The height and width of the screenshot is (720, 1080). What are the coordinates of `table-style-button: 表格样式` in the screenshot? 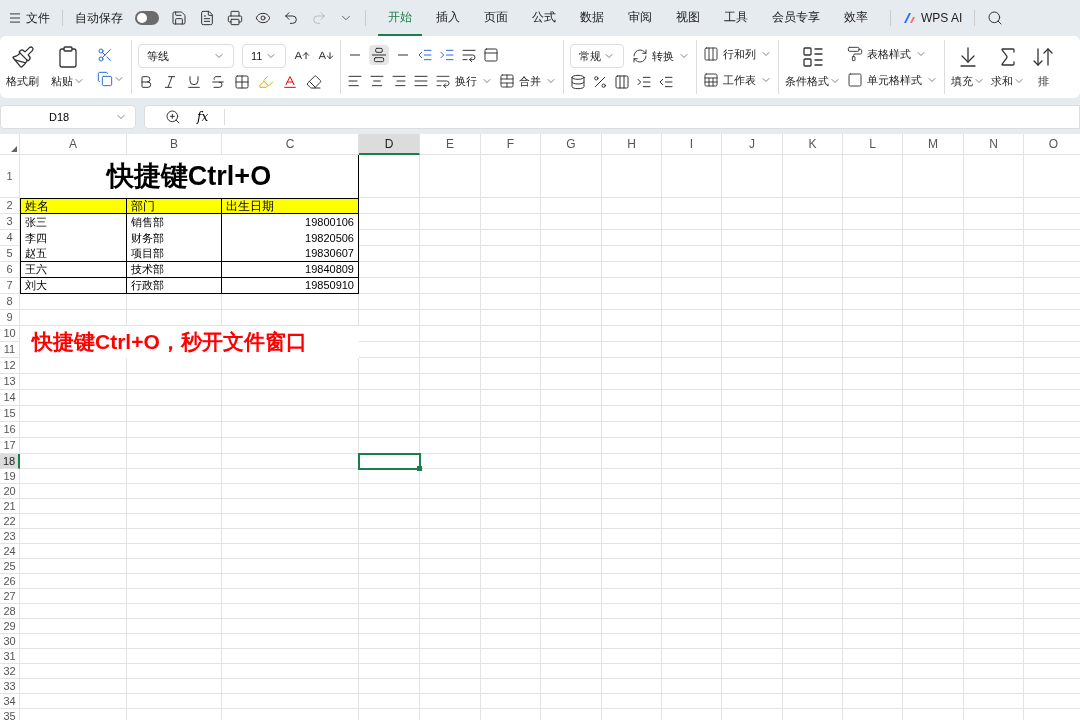 It's located at (892, 53).